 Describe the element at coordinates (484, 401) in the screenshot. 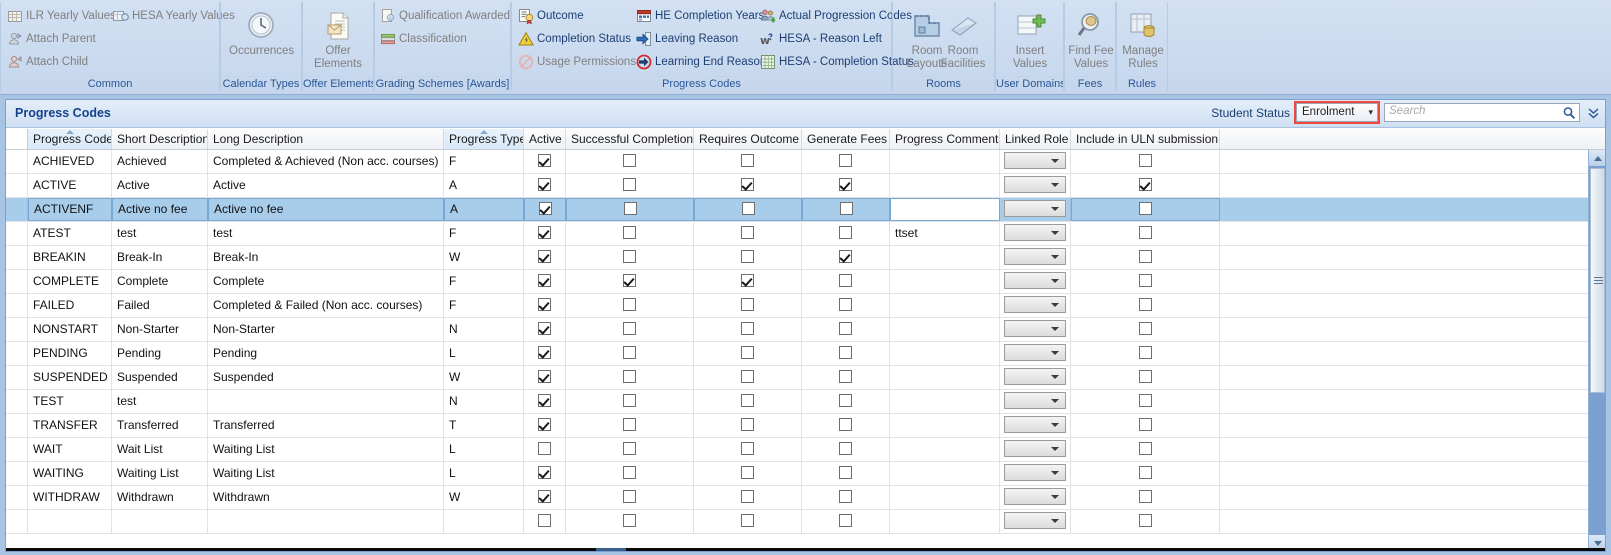

I see `cell-progress-type: N` at that location.